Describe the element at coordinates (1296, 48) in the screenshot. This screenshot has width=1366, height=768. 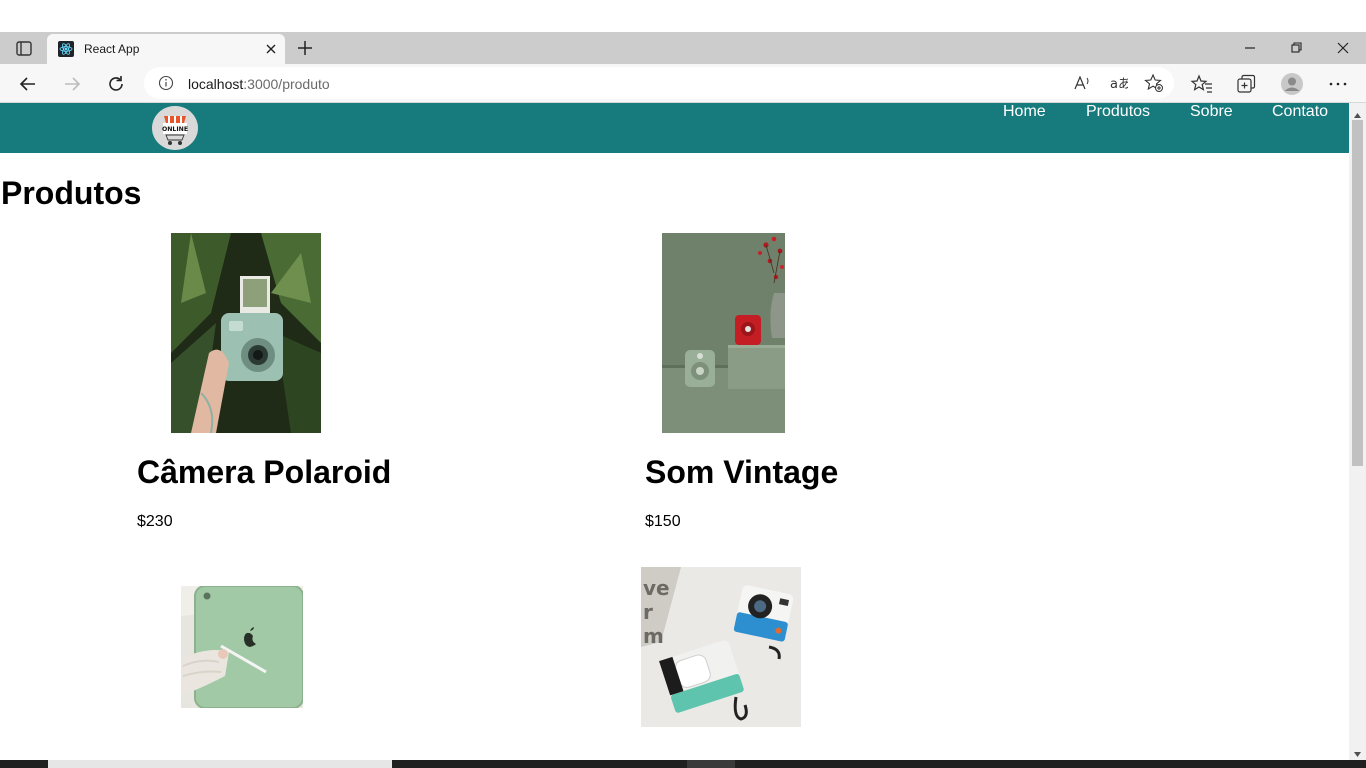
I see `restore-icon` at that location.